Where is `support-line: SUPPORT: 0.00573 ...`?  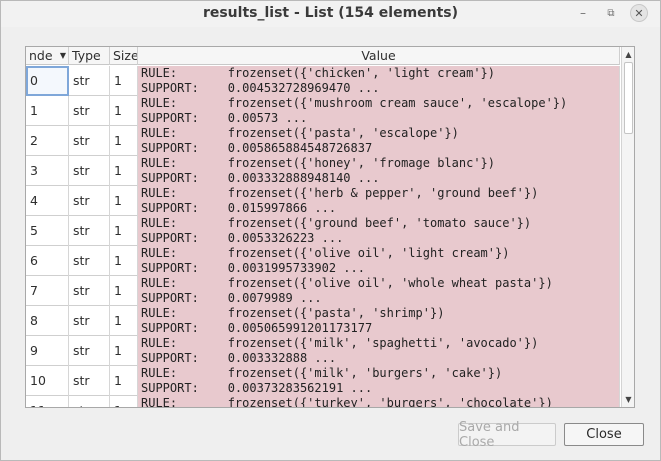 support-line: SUPPORT: 0.00573 ... is located at coordinates (224, 117).